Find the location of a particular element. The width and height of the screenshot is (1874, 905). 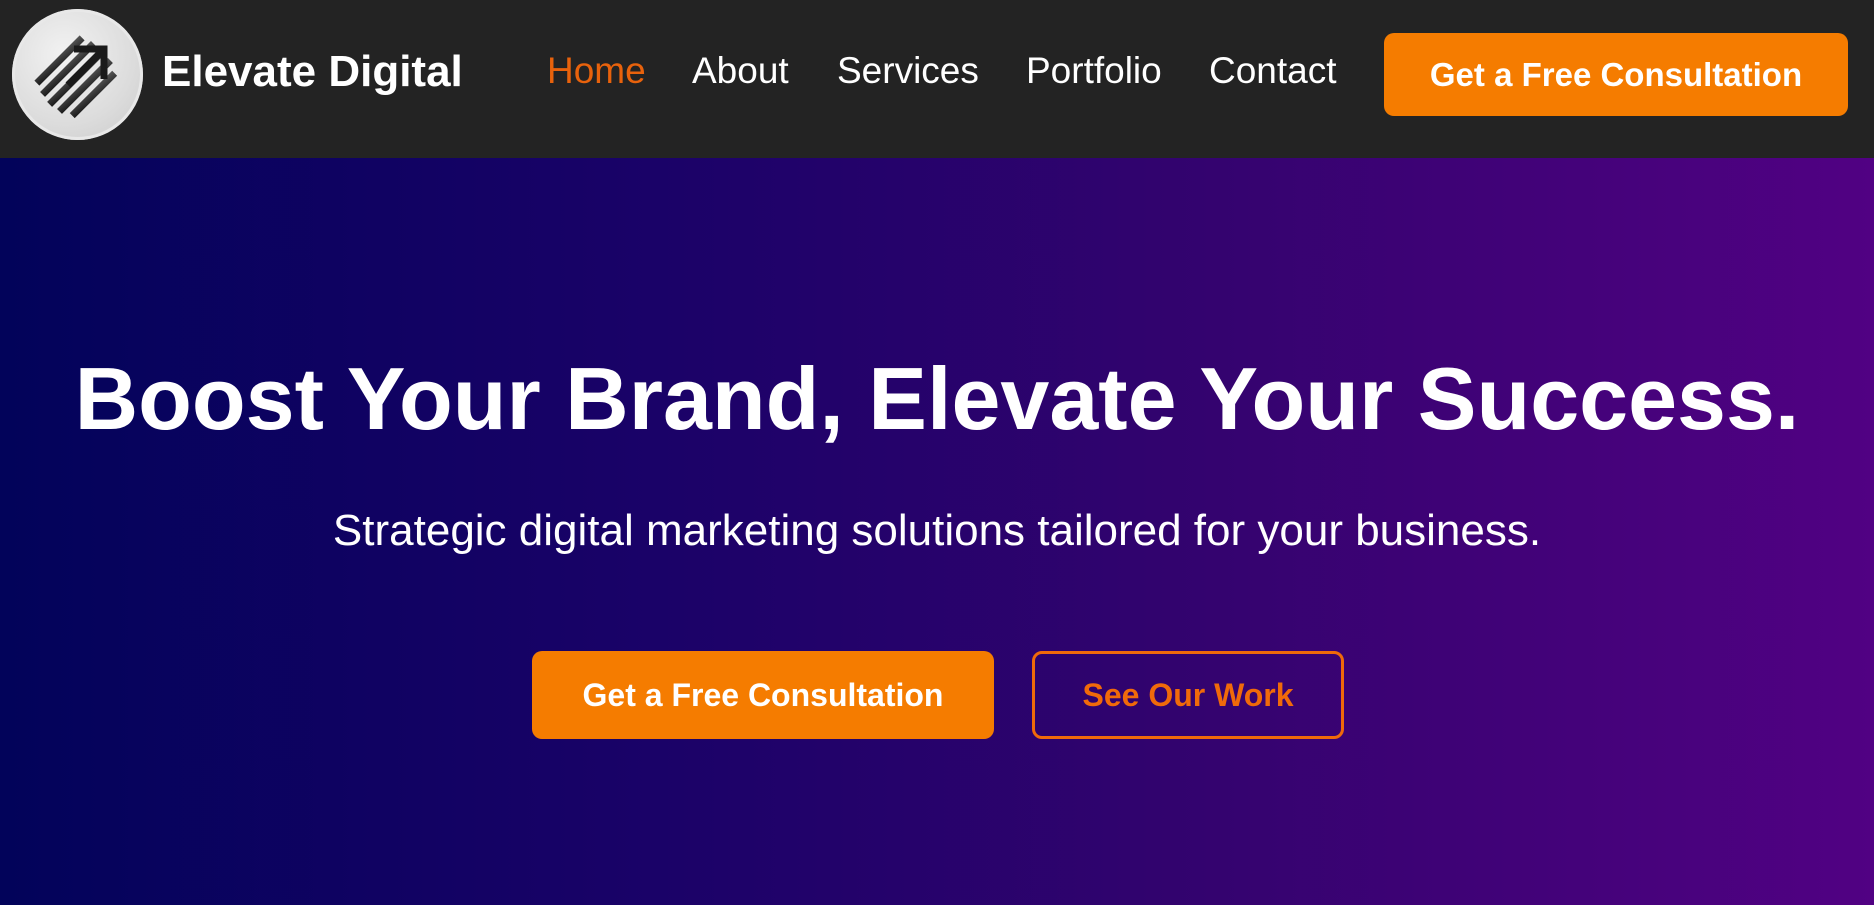

rising-arrow-stripes-icon is located at coordinates (76, 77).